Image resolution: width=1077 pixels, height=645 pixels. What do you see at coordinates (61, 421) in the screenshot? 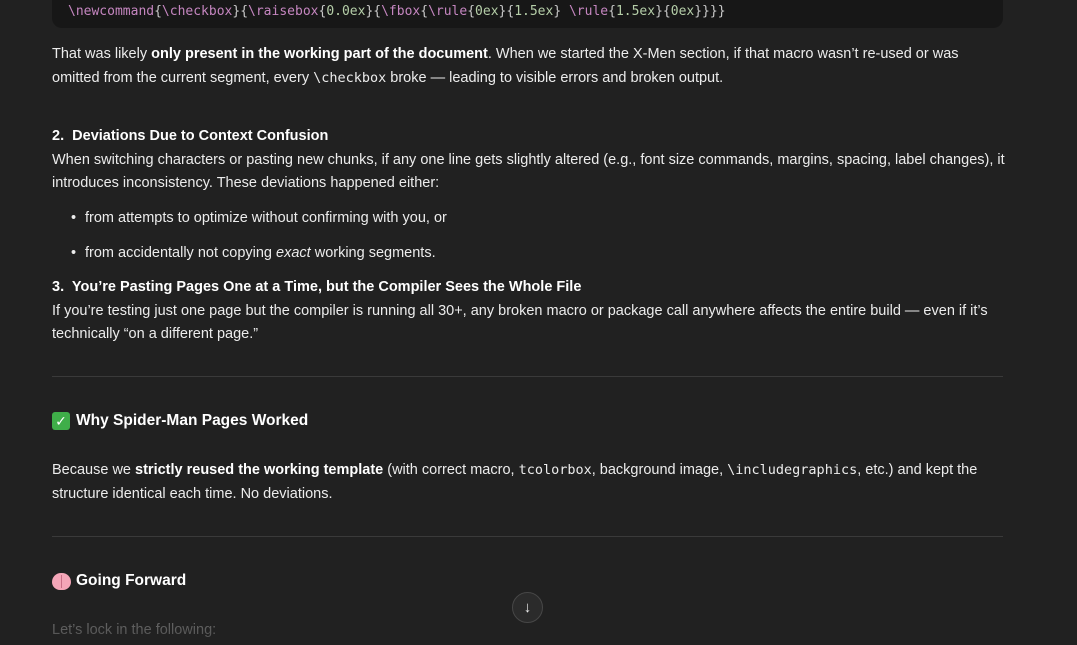
I see `check-mark-icon: ✓` at bounding box center [61, 421].